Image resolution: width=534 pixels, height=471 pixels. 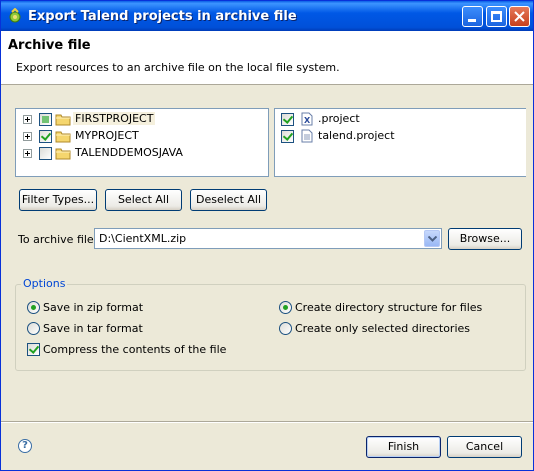 I want to click on select-all-button: Select All, so click(x=143, y=200).